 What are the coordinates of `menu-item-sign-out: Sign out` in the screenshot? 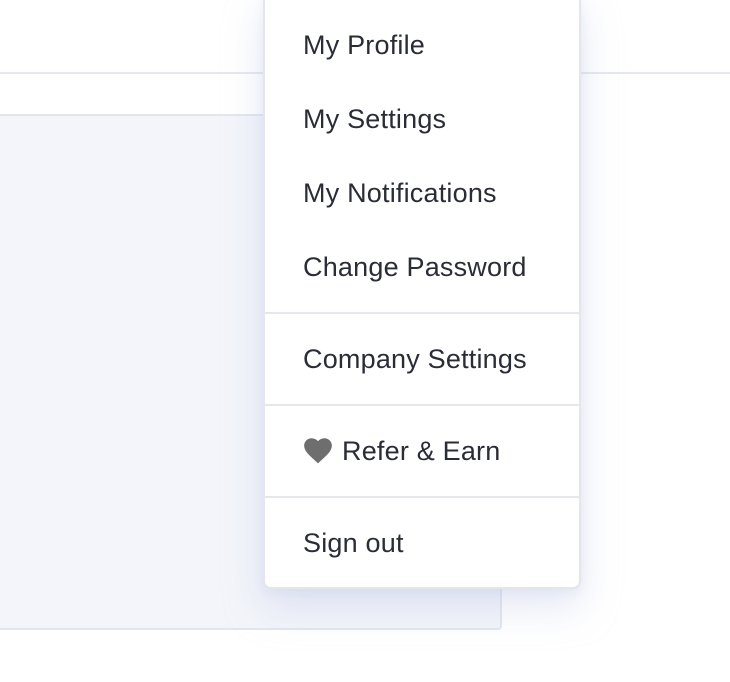 It's located at (422, 542).